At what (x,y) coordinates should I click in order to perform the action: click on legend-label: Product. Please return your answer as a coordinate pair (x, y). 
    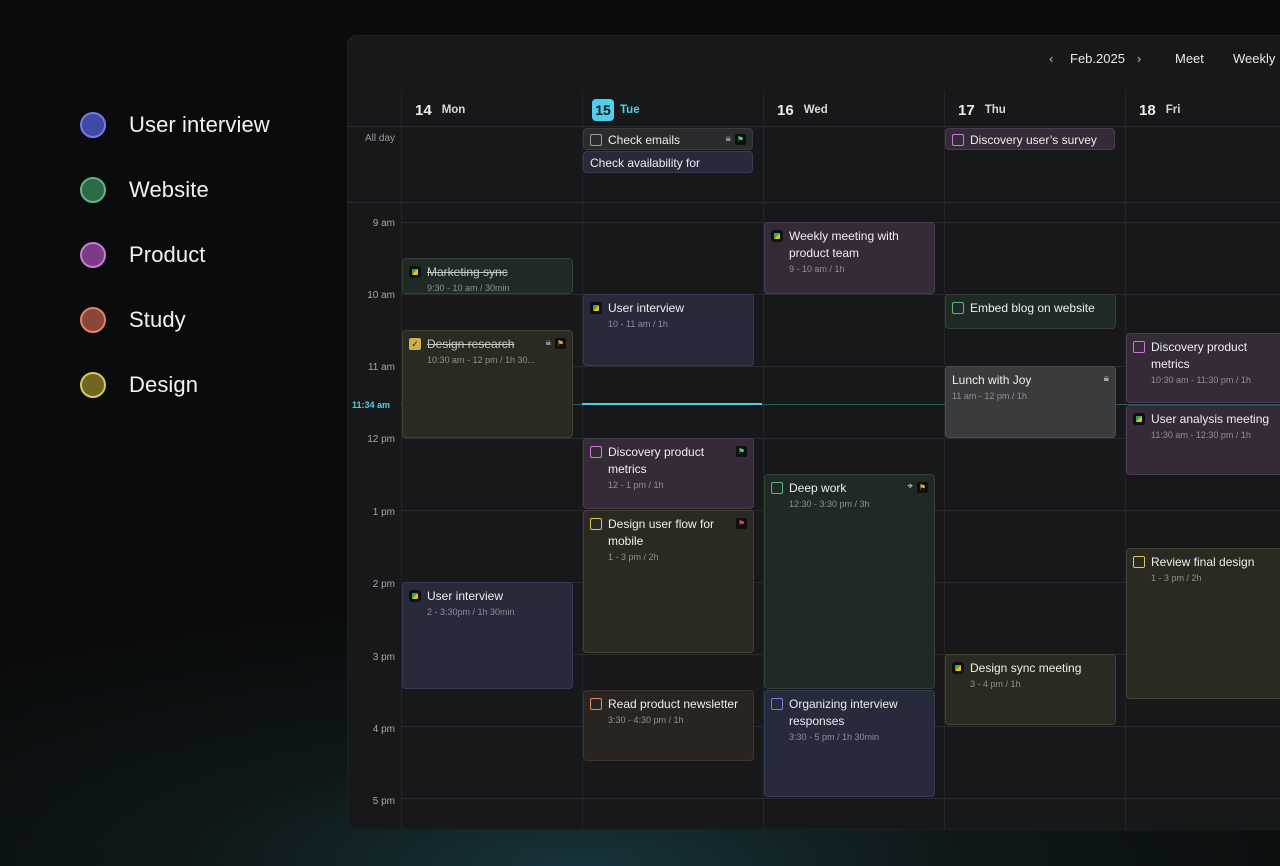
    Looking at the image, I should click on (167, 254).